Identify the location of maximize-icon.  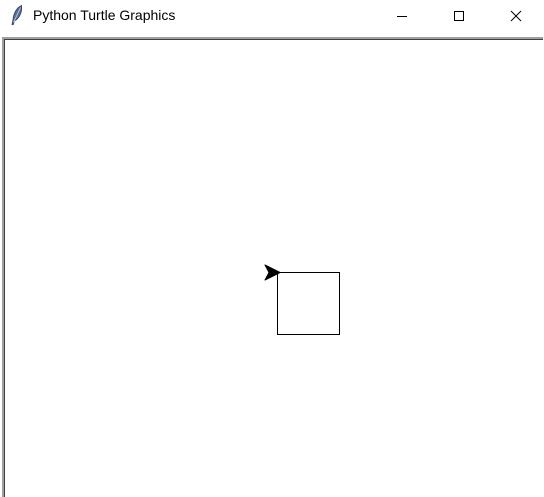
(458, 15).